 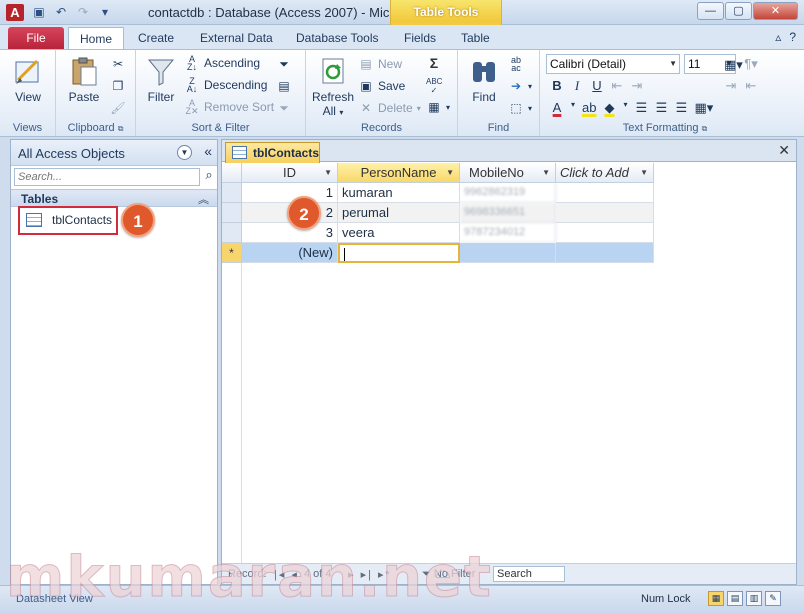 I want to click on pivotchart-view-icon: ▥, so click(x=754, y=598).